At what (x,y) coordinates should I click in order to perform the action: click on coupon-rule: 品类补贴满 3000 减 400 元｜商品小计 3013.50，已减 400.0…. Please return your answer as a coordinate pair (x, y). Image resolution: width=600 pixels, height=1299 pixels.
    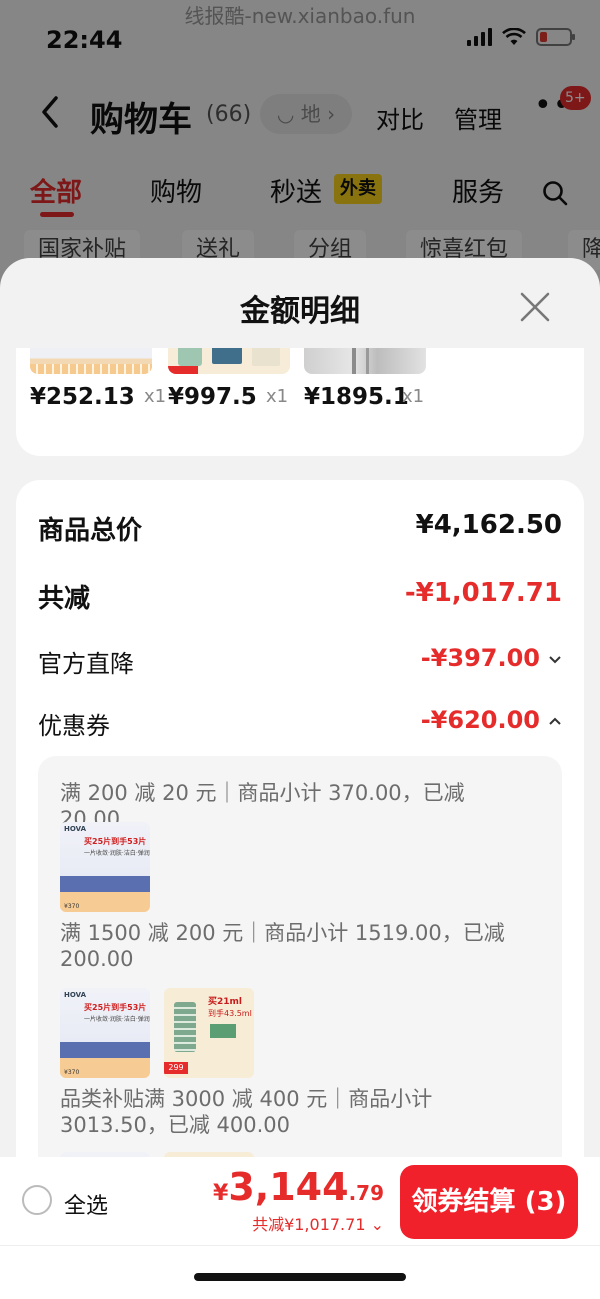
    Looking at the image, I should click on (246, 1112).